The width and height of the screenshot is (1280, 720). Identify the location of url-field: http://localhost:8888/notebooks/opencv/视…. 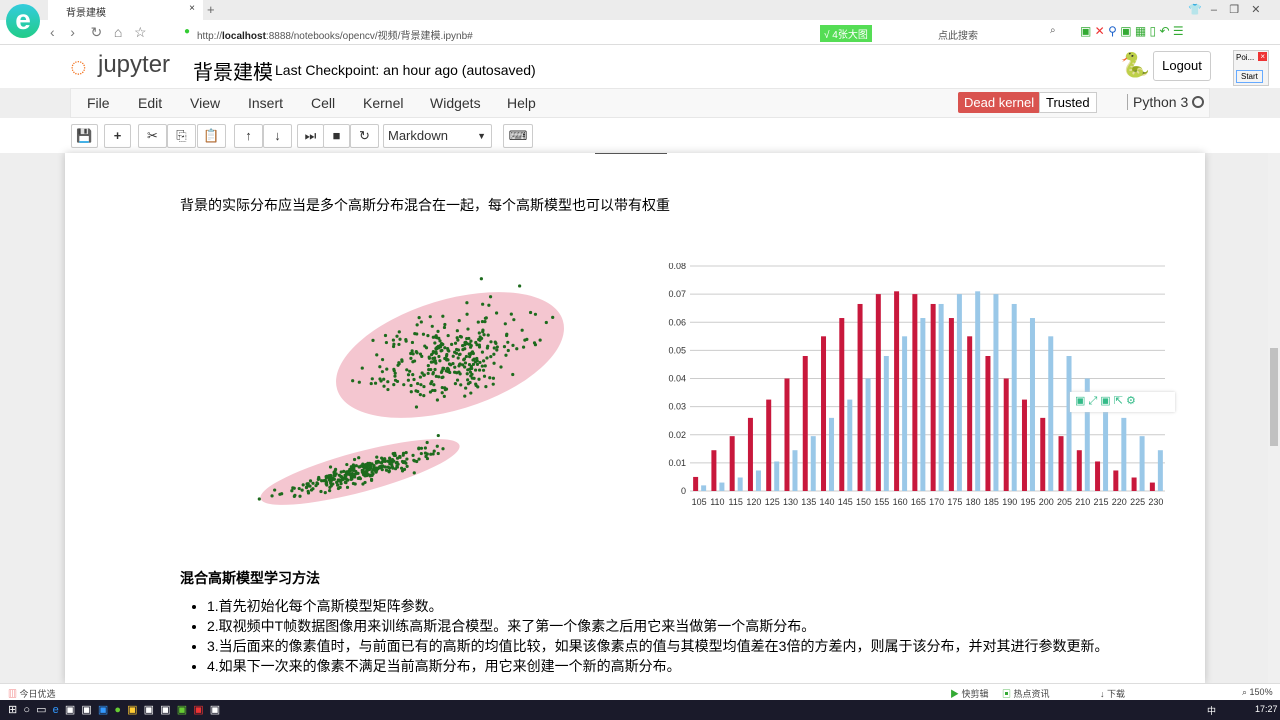
(335, 34).